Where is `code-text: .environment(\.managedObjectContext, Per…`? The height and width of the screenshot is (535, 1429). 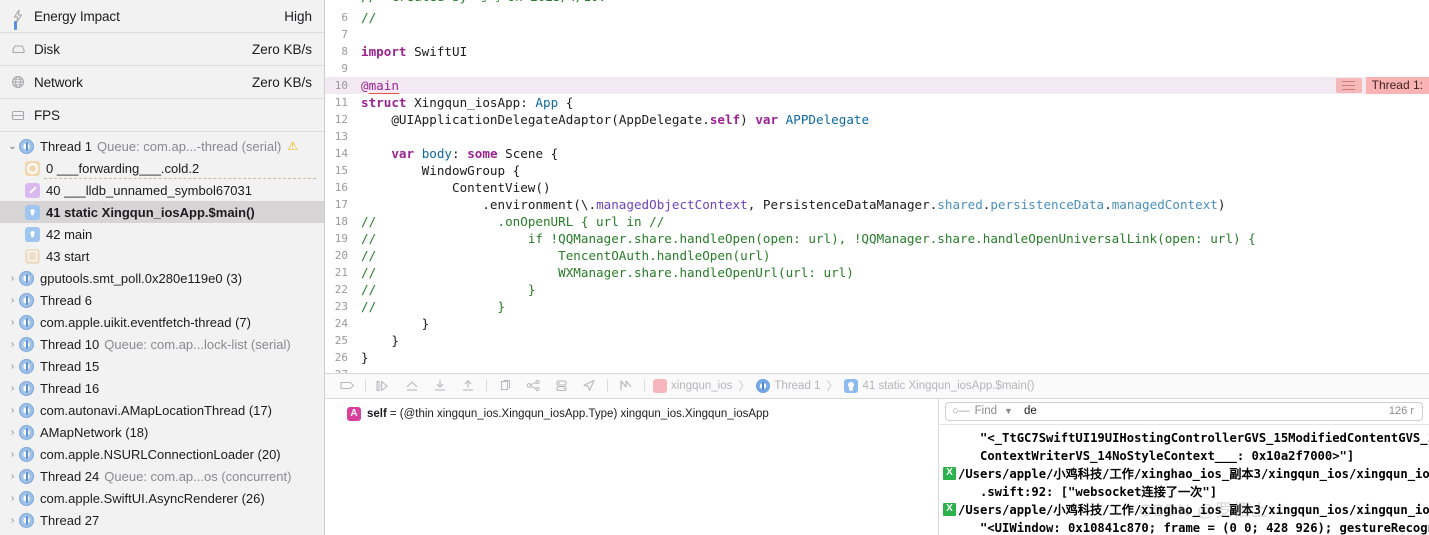
code-text: .environment(\.managedObjectContext, Per… is located at coordinates (892, 204).